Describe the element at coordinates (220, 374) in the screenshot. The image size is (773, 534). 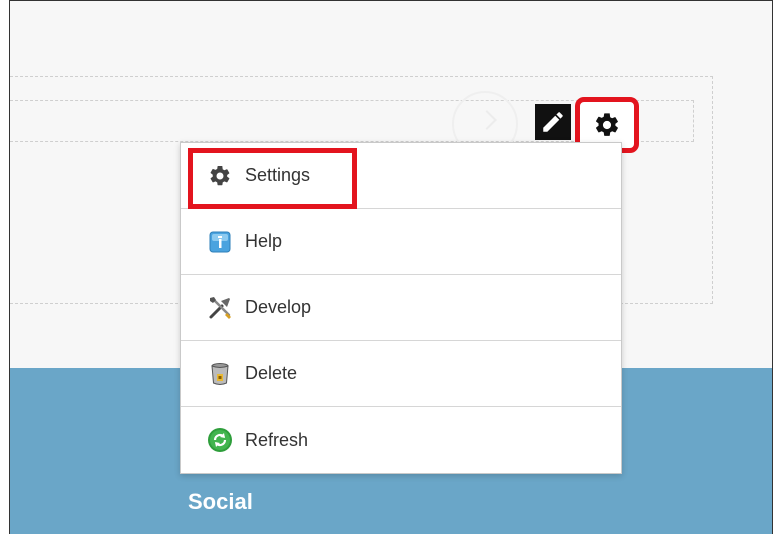
I see `trash-icon` at that location.